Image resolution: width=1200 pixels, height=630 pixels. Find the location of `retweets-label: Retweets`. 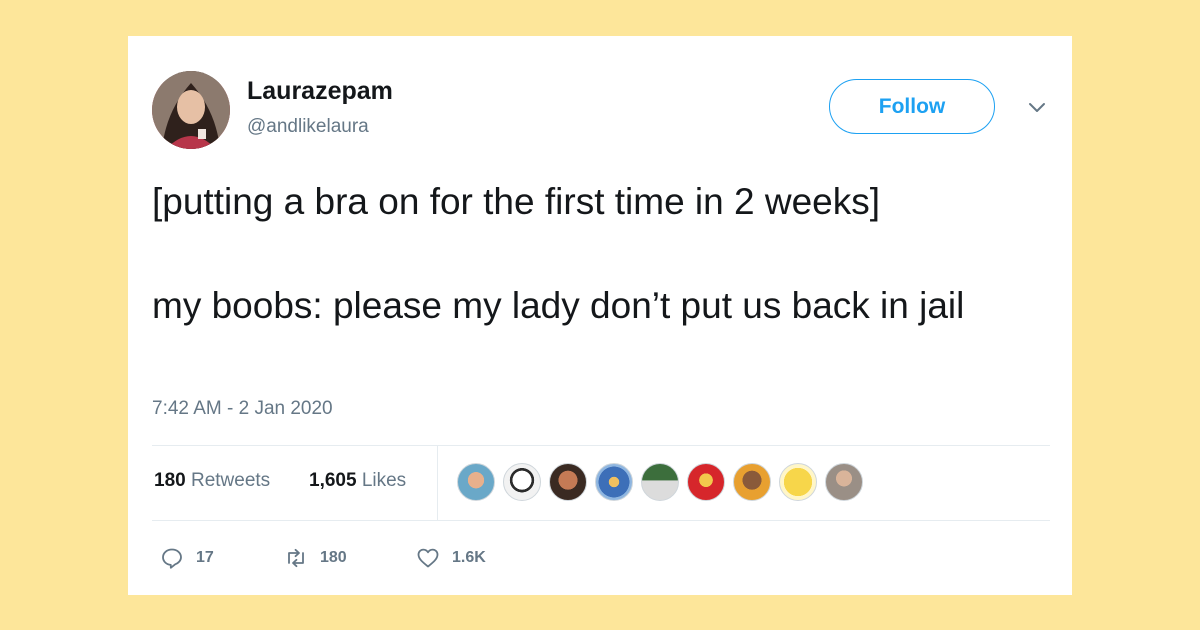

retweets-label: Retweets is located at coordinates (230, 480).